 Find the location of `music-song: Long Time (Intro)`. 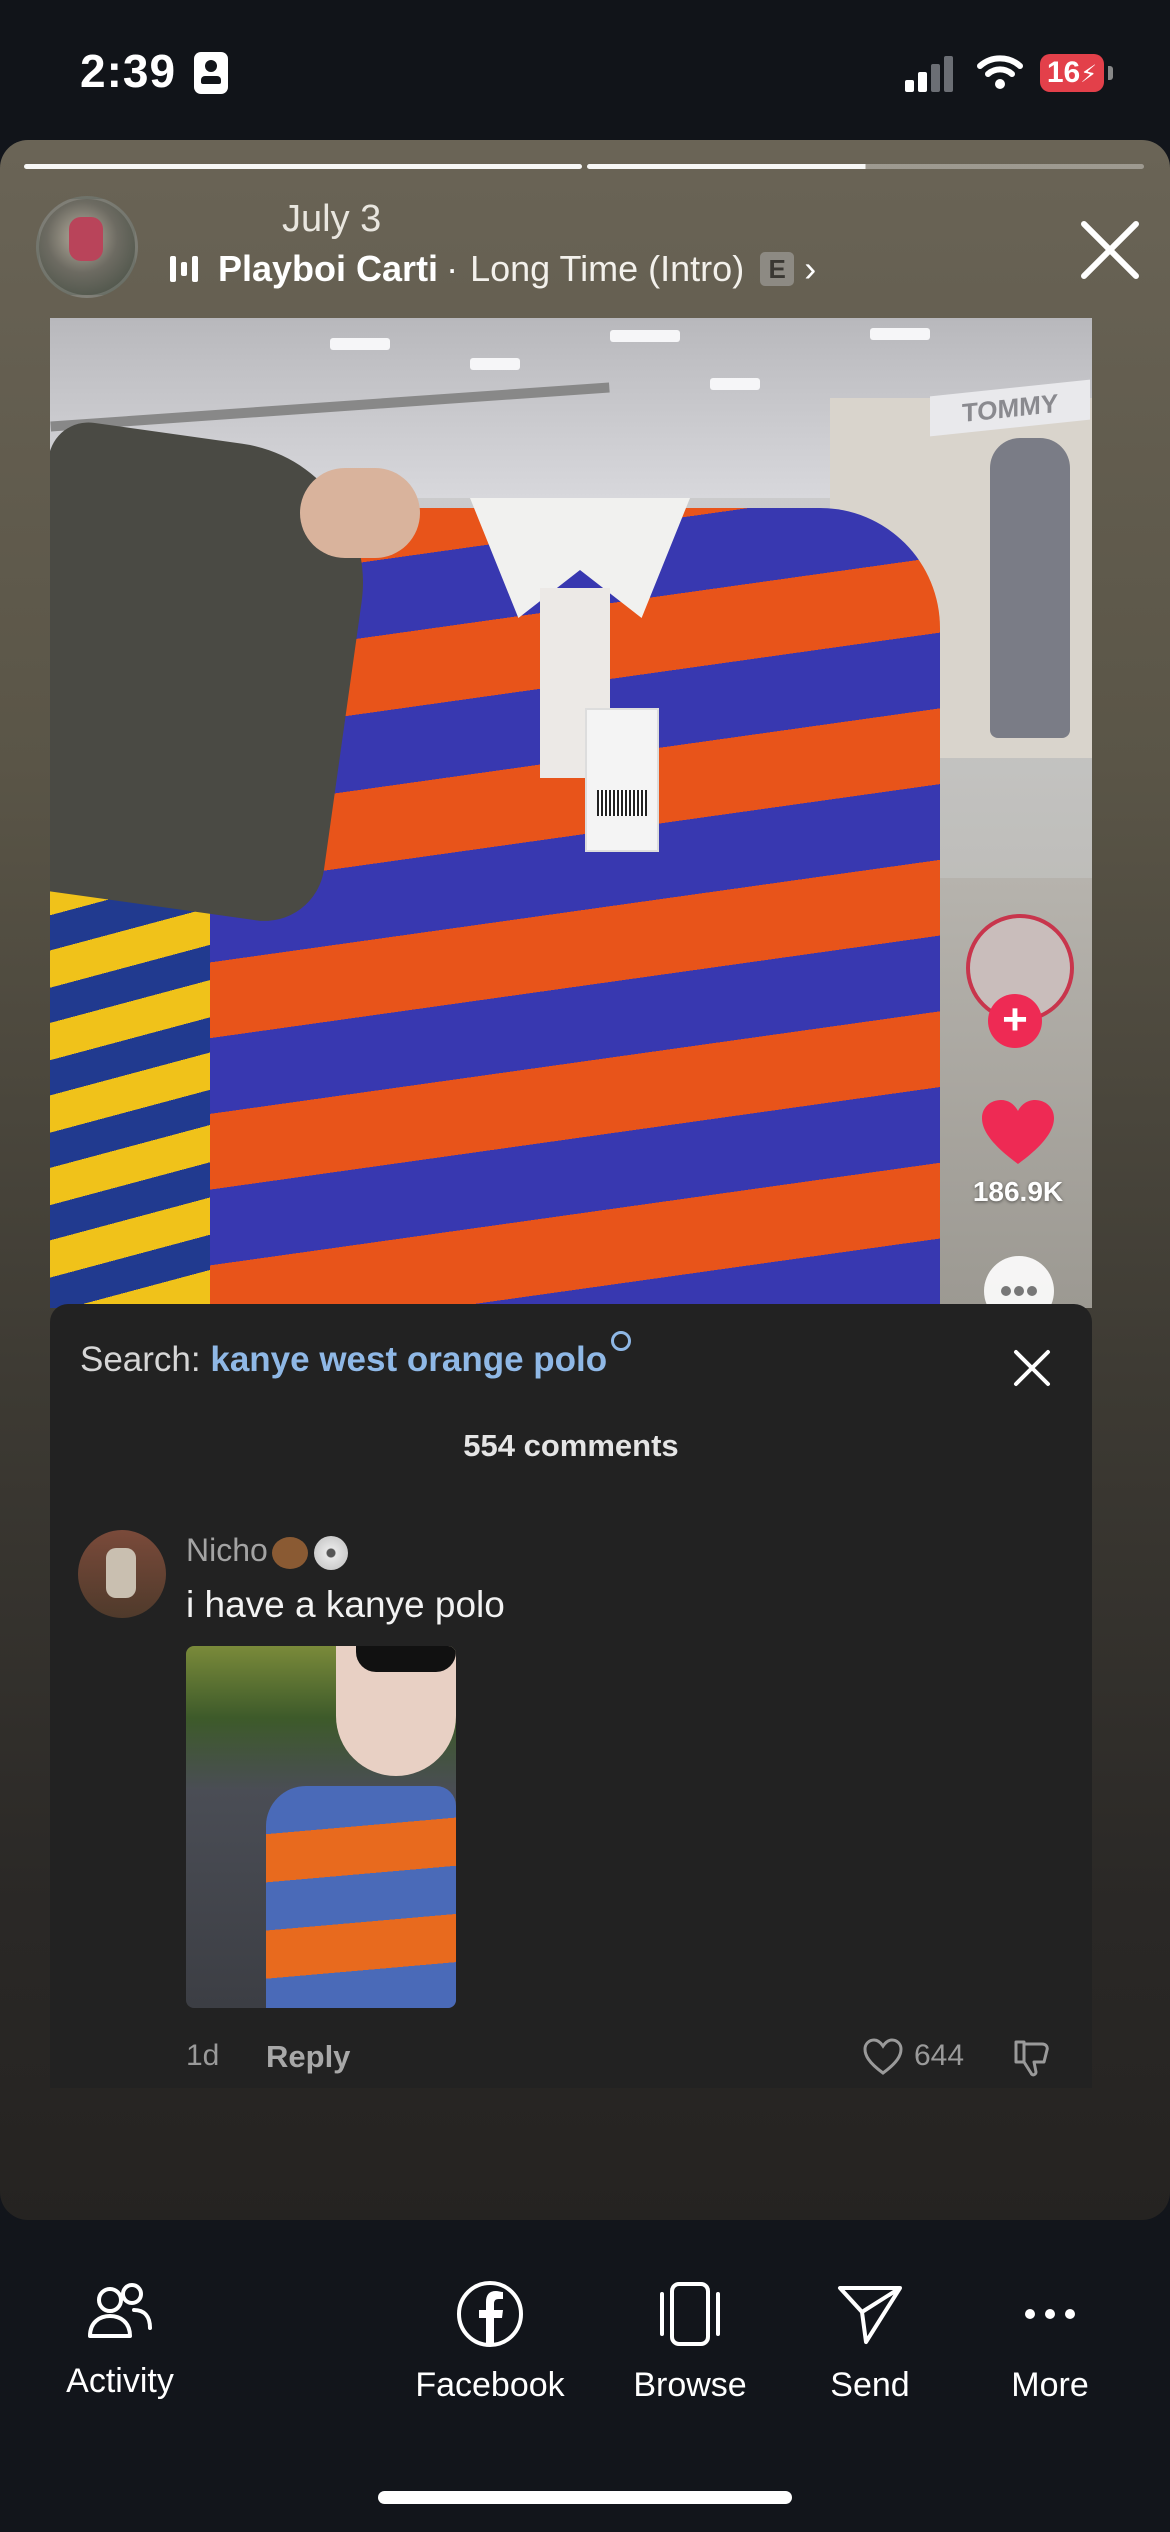

music-song: Long Time (Intro) is located at coordinates (607, 268).